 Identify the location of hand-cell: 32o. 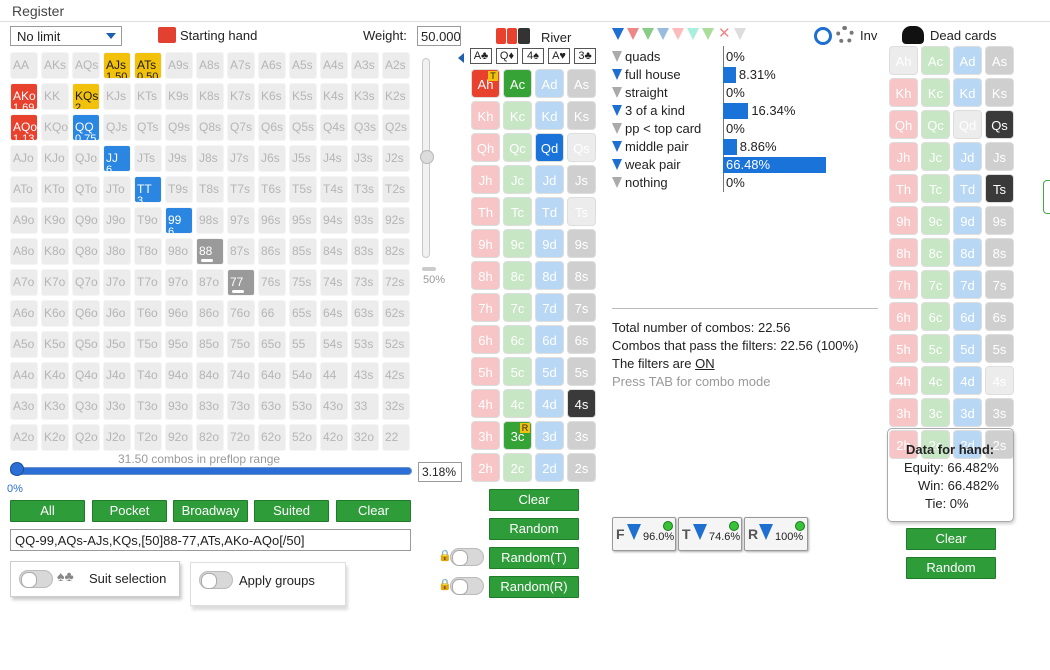
(365, 437).